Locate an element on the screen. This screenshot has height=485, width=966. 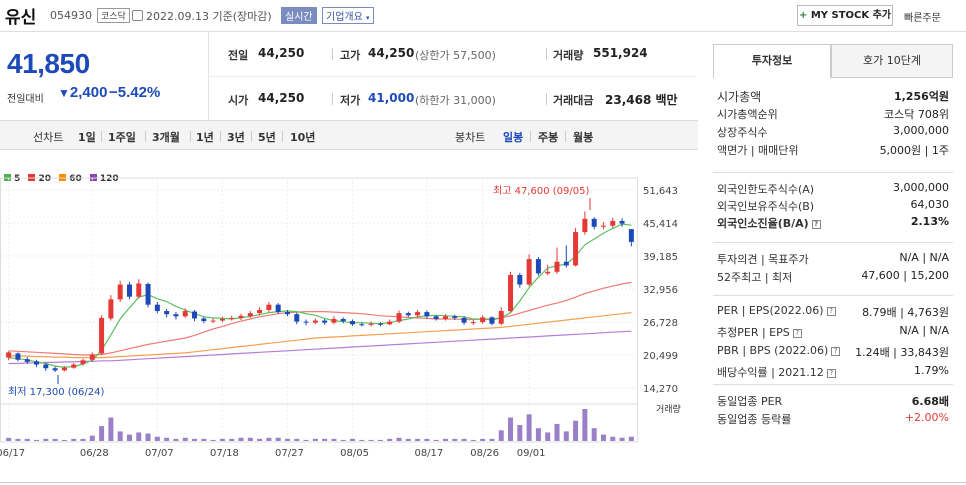
period-3y: 3년 is located at coordinates (236, 137).